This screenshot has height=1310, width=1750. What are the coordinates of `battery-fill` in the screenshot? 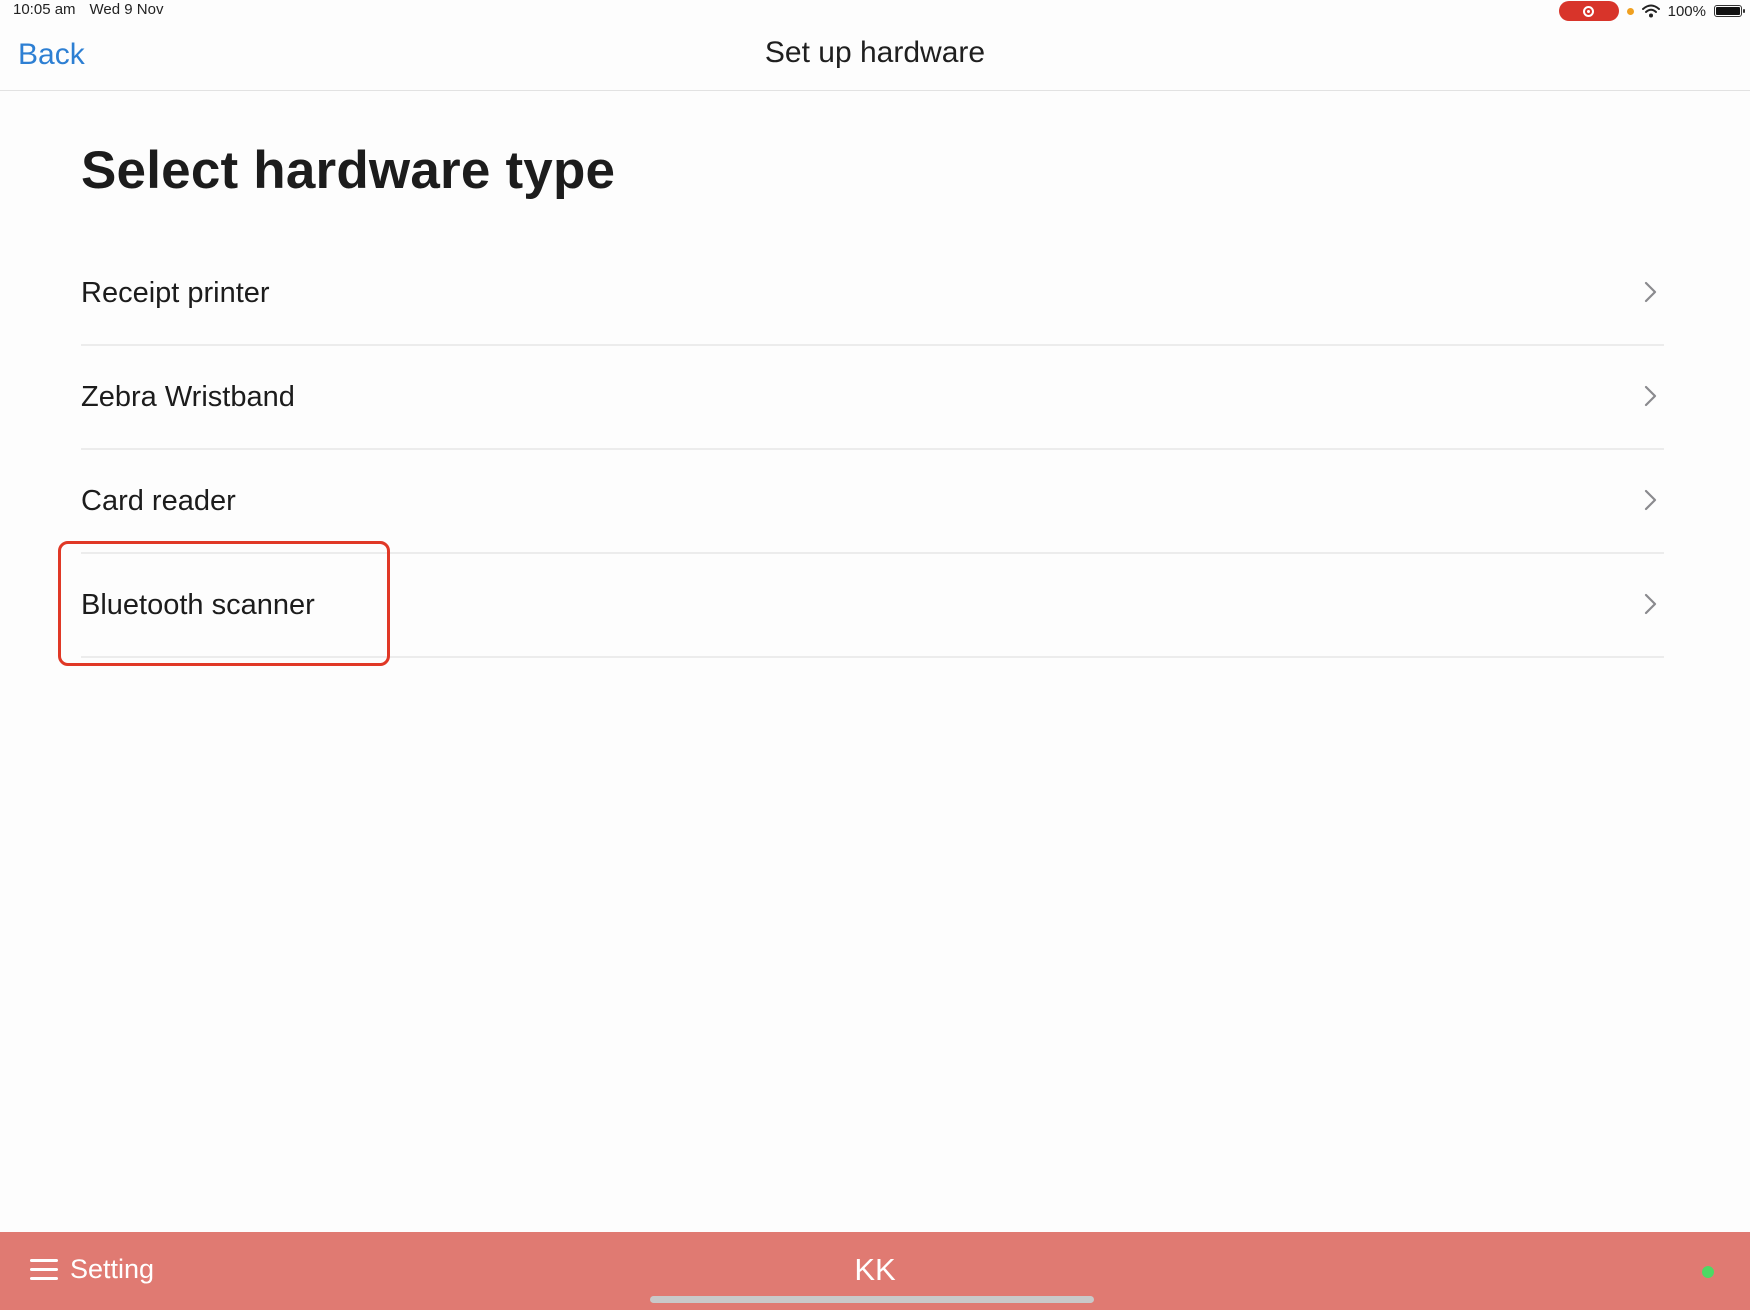 It's located at (1728, 11).